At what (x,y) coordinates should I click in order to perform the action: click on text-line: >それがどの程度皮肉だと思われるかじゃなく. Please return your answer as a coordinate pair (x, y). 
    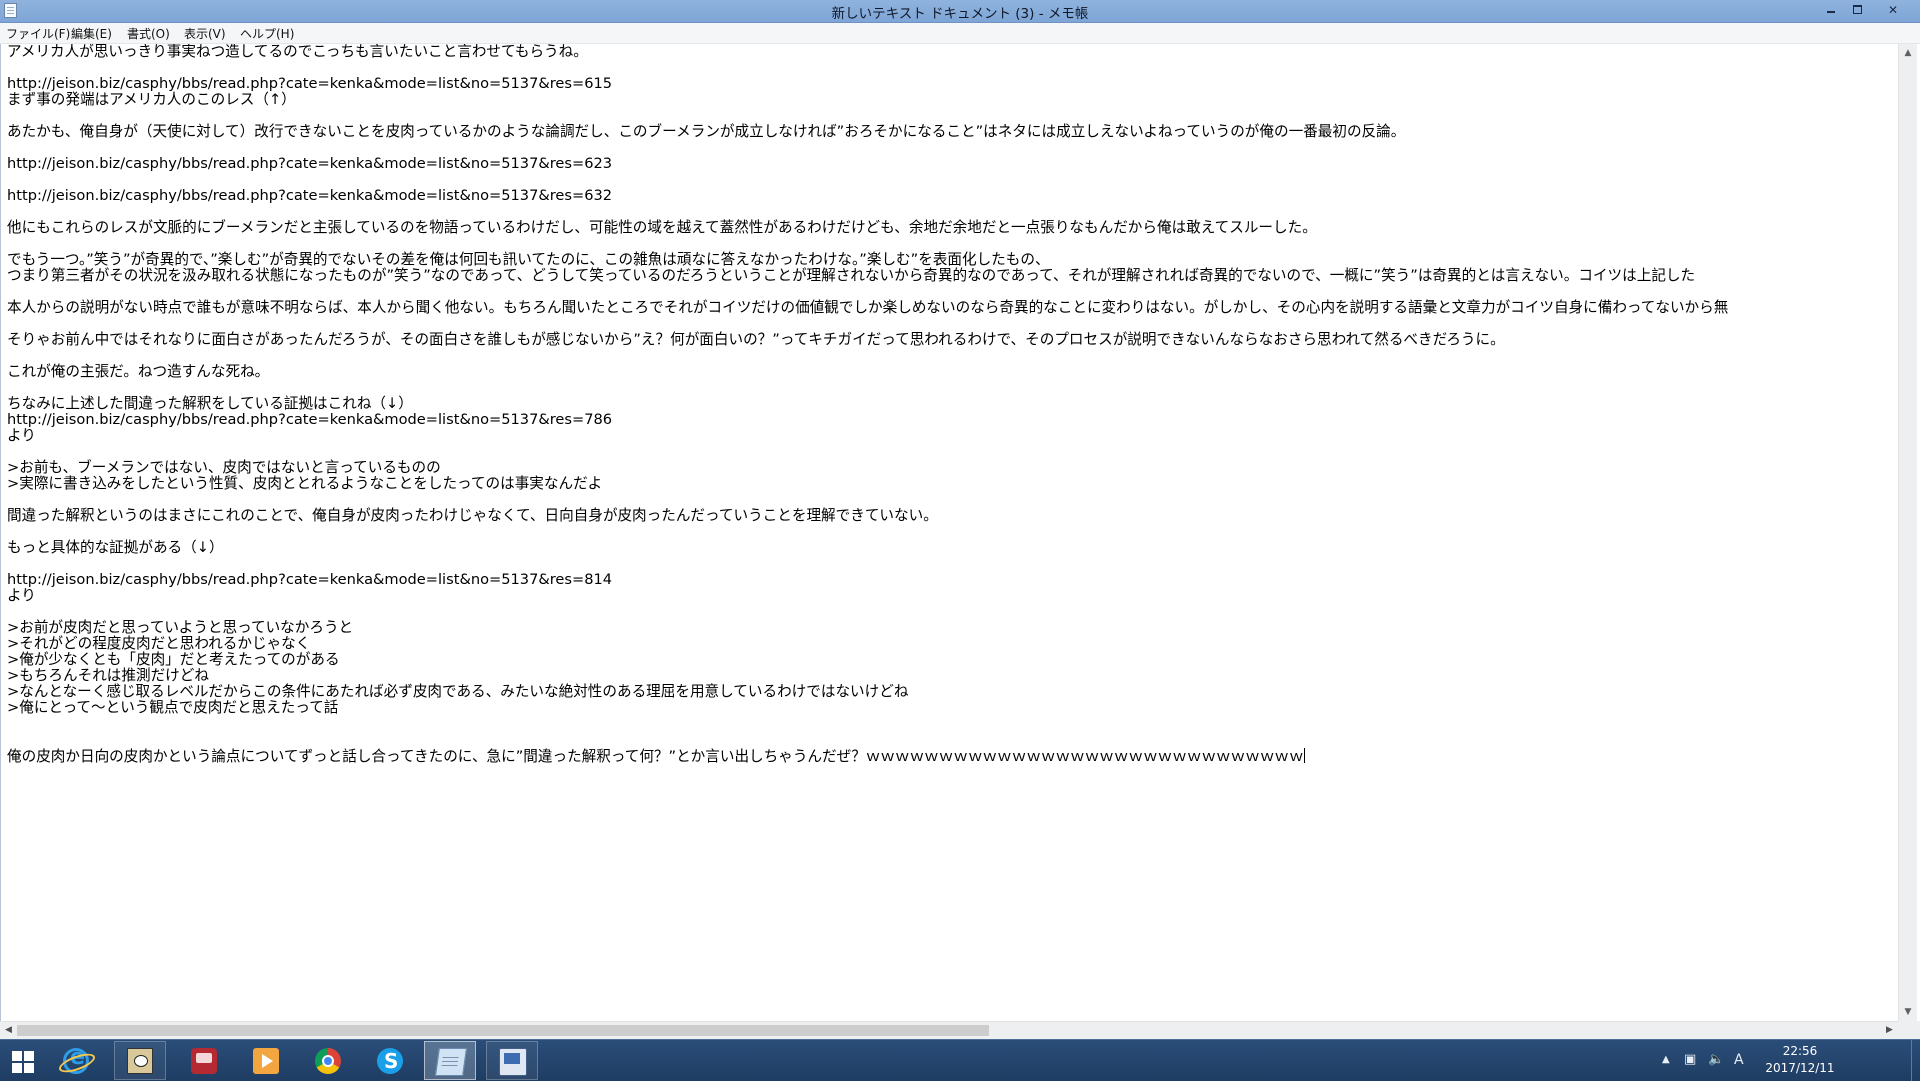
    Looking at the image, I should click on (952, 644).